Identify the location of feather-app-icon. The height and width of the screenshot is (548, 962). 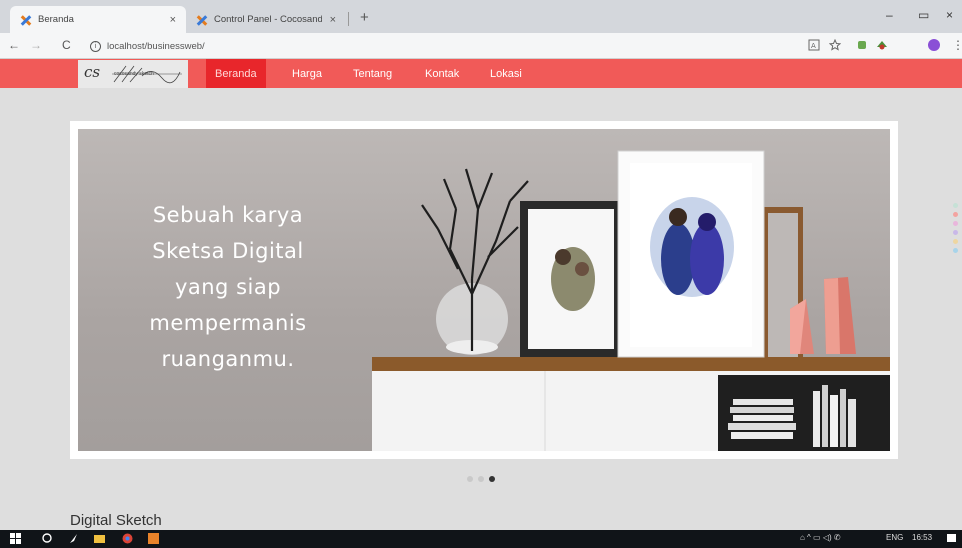
(73, 538).